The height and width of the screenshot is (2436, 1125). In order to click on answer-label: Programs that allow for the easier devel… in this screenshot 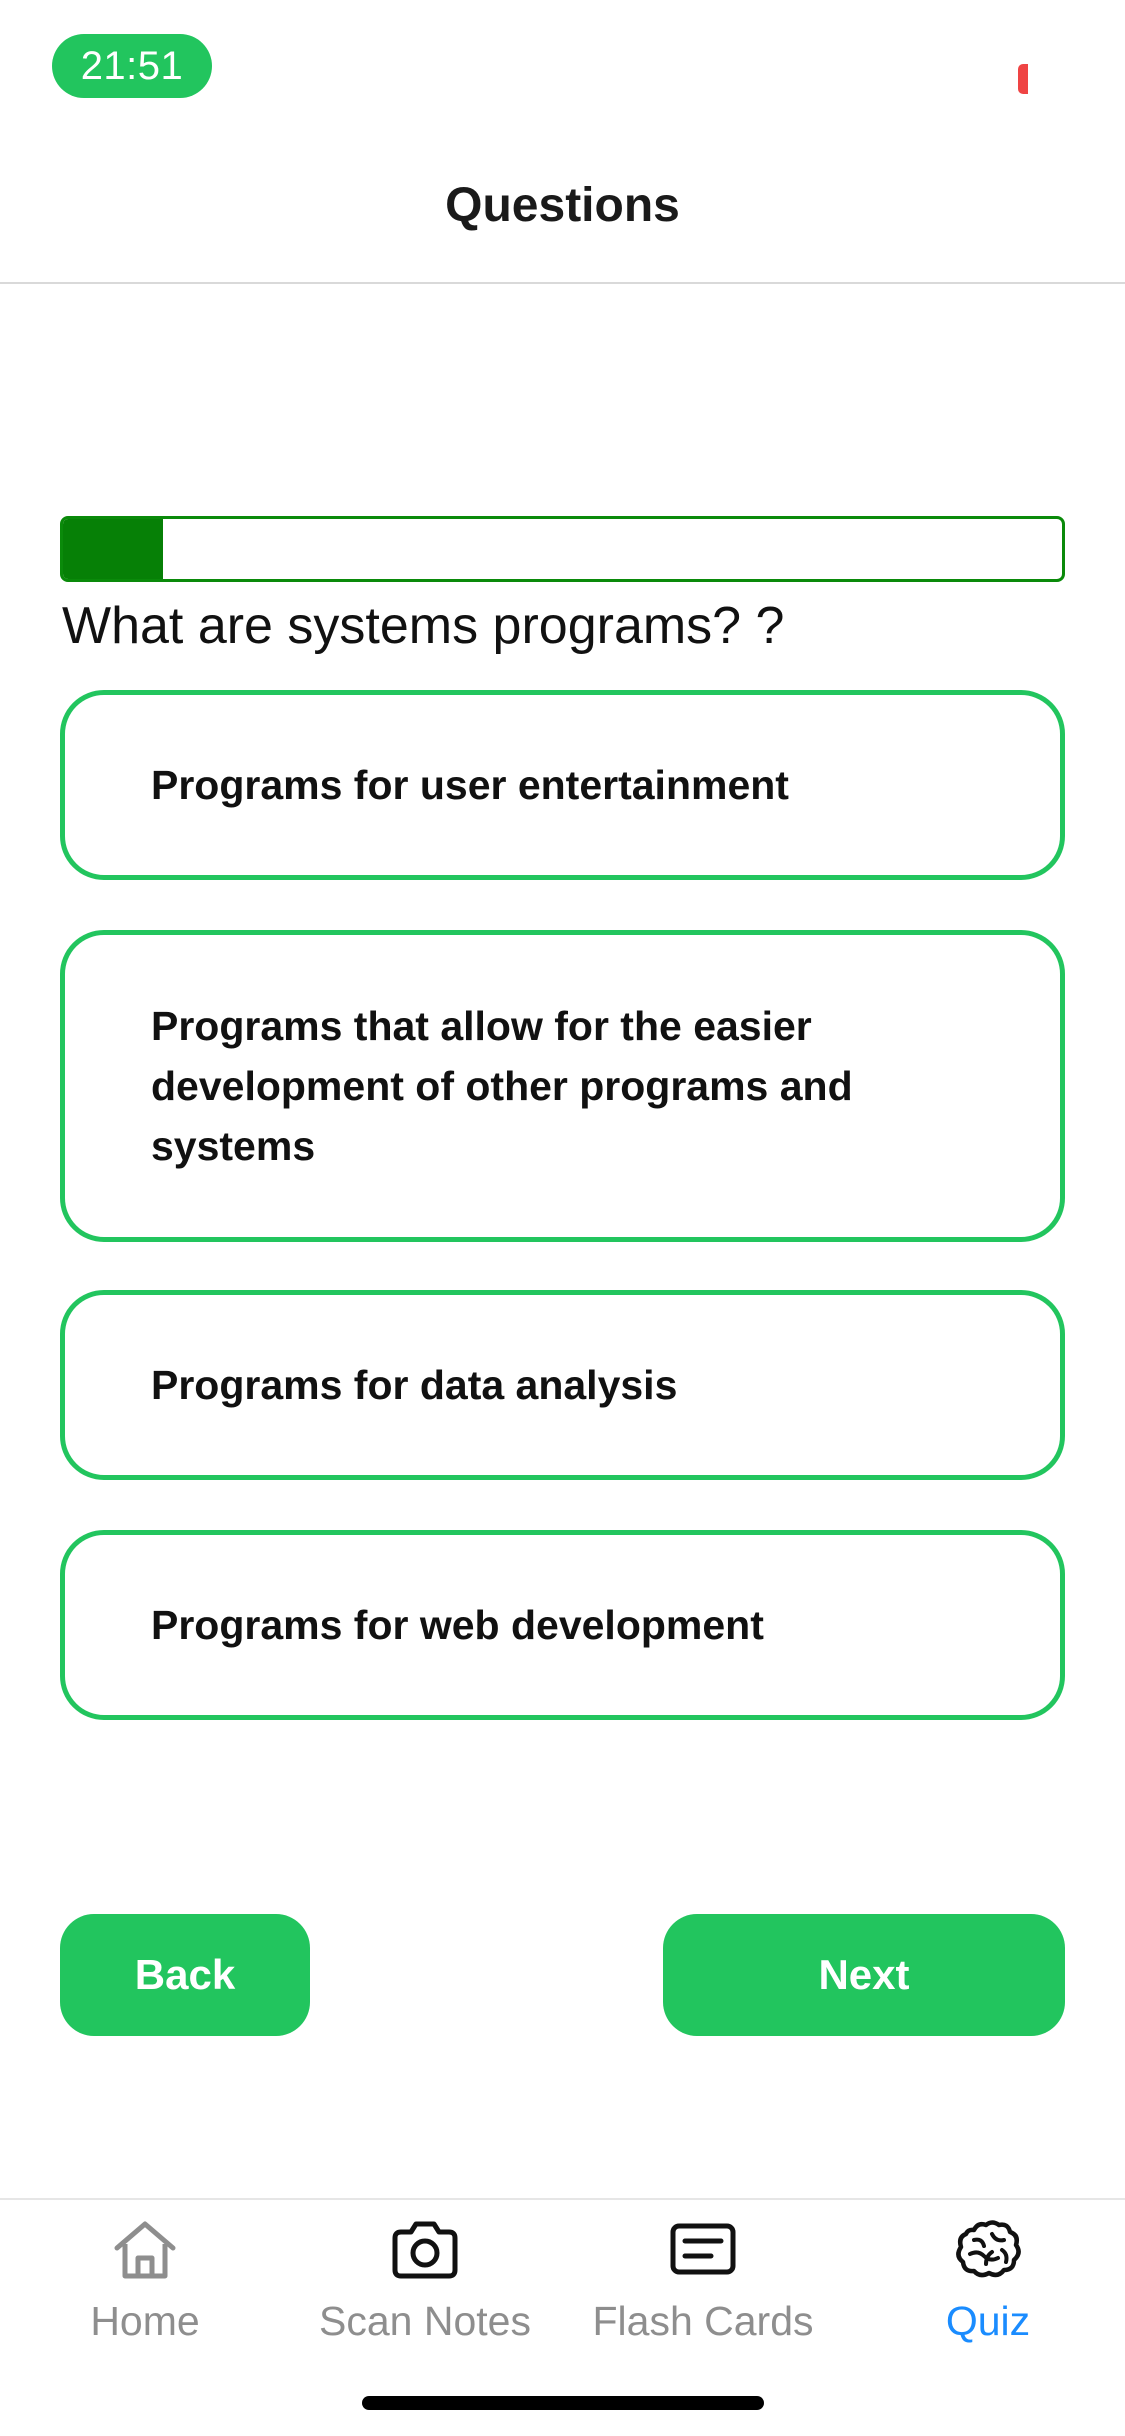, I will do `click(502, 1086)`.